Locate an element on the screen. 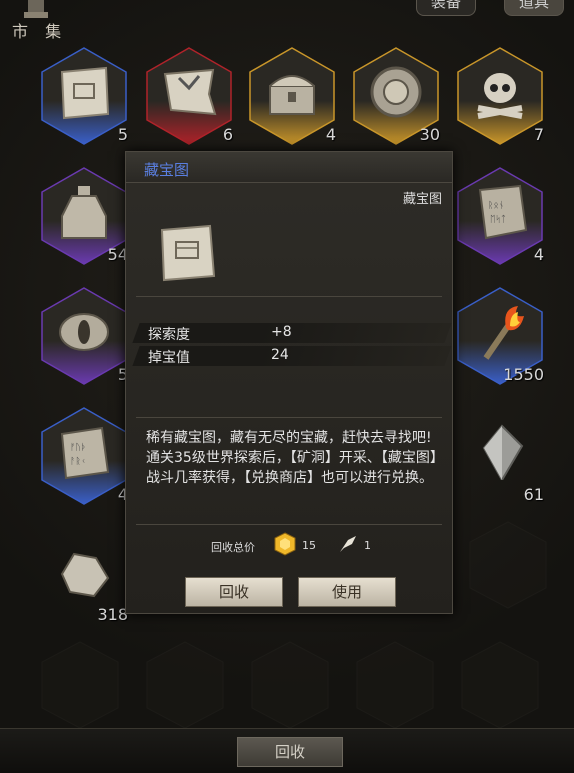 This screenshot has height=773, width=574. recycle-total-label: 回收总价 is located at coordinates (233, 547).